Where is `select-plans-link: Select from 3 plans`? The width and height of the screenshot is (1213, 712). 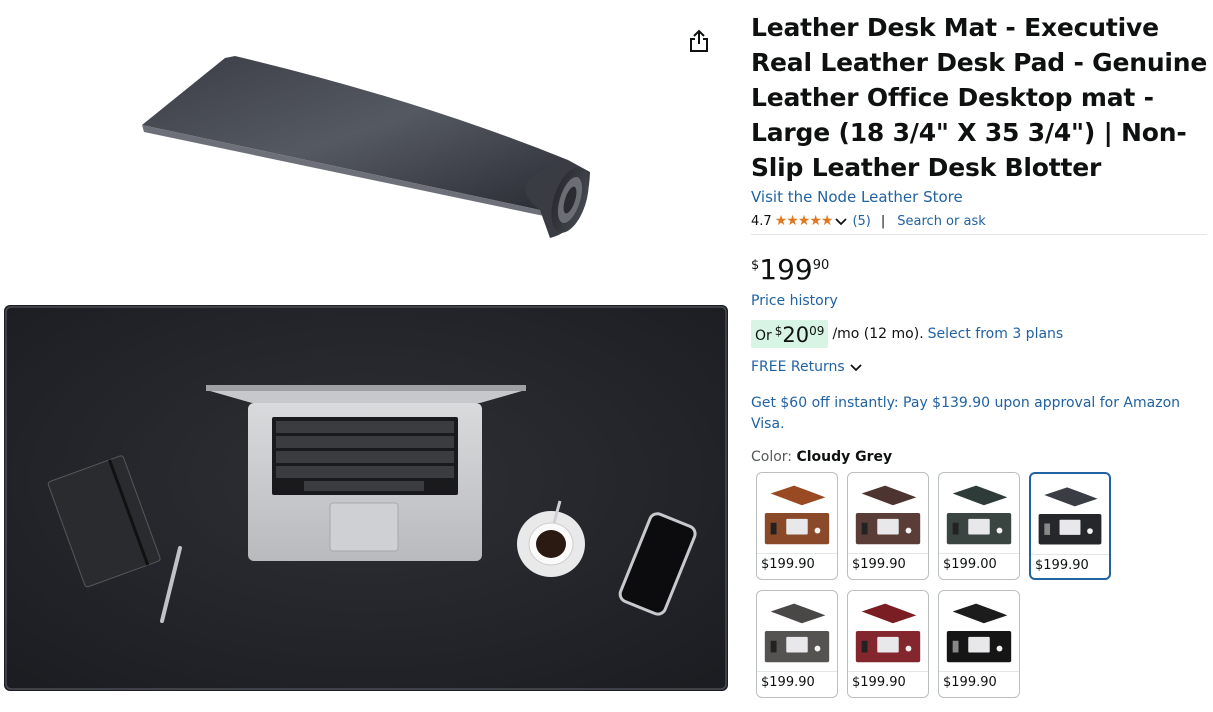
select-plans-link: Select from 3 plans is located at coordinates (996, 334).